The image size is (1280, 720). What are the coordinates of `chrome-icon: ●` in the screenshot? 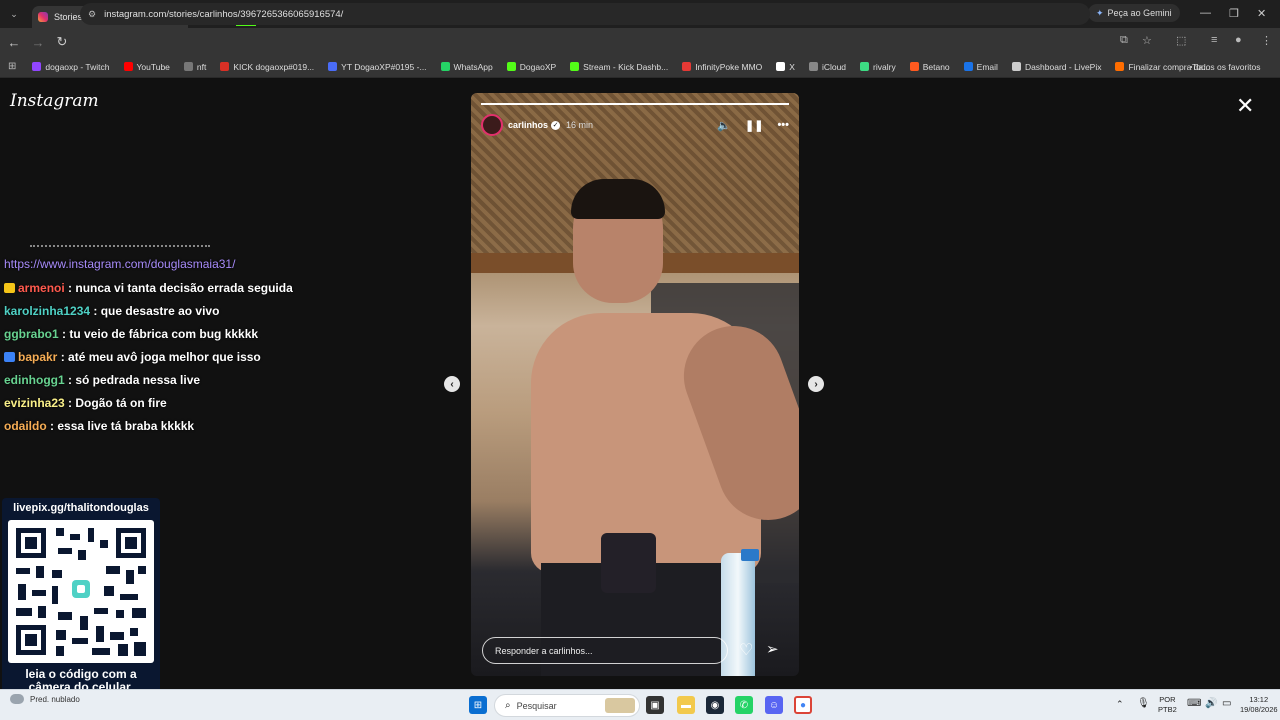 It's located at (803, 705).